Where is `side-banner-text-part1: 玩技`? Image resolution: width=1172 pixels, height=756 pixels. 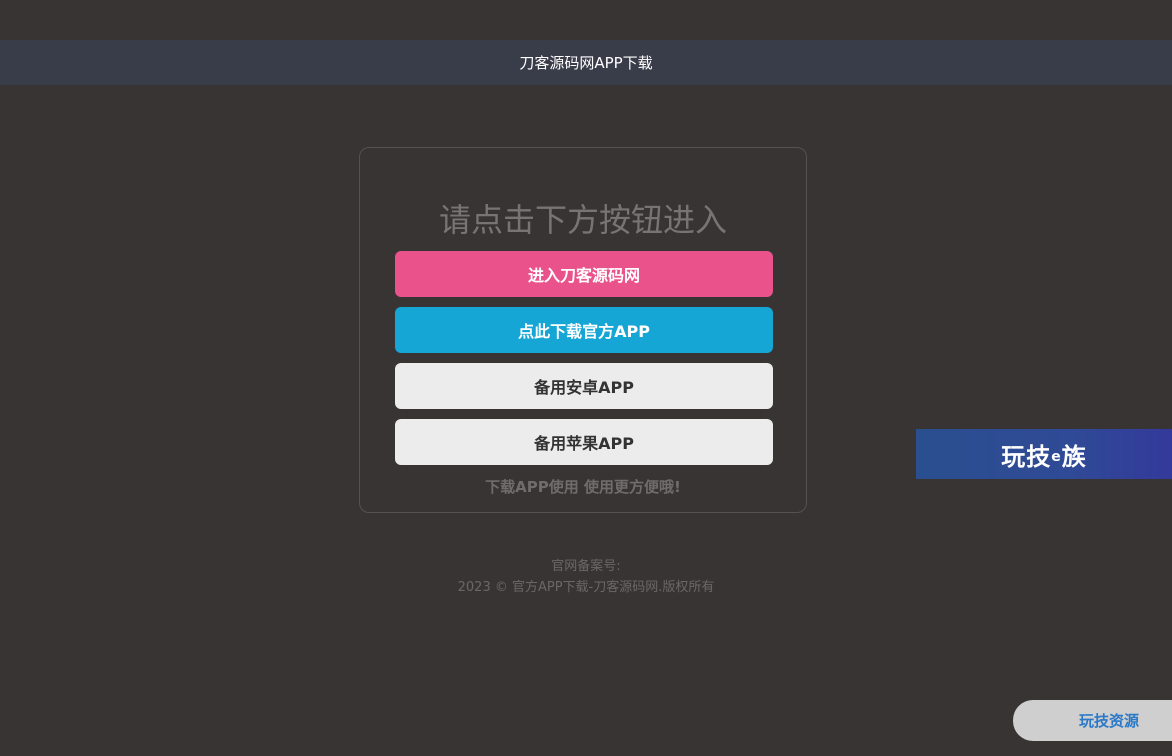
side-banner-text-part1: 玩技 is located at coordinates (1026, 456).